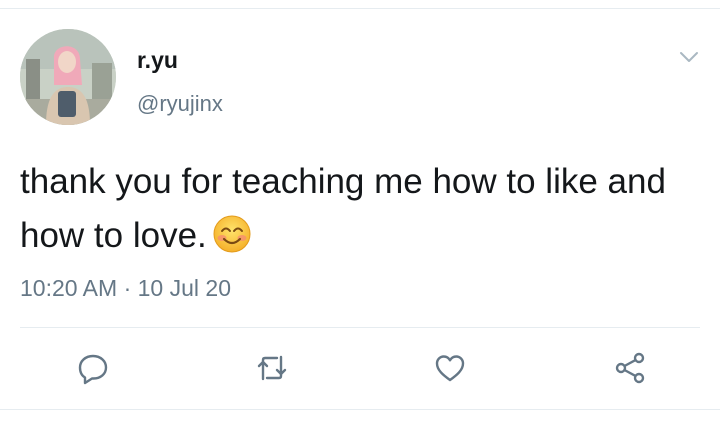 The width and height of the screenshot is (720, 422). I want to click on action-bar, so click(360, 368).